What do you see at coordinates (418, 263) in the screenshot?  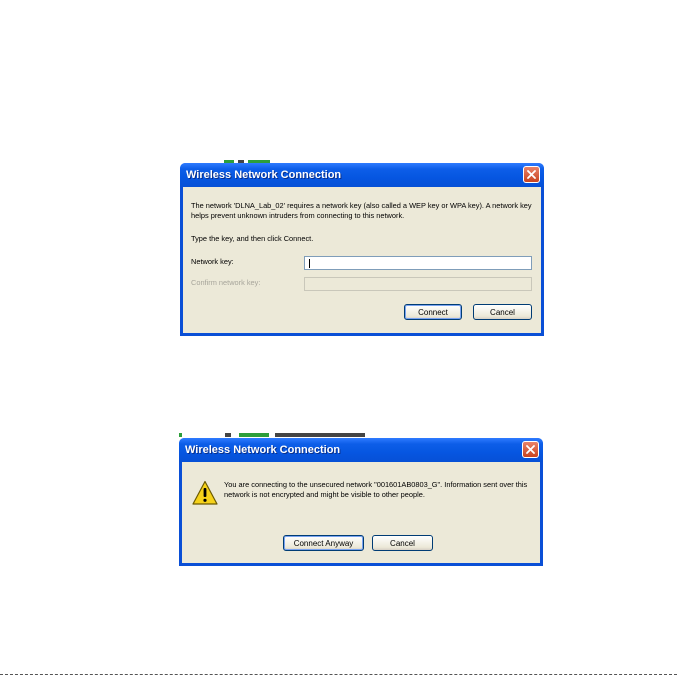 I see `network-key-input` at bounding box center [418, 263].